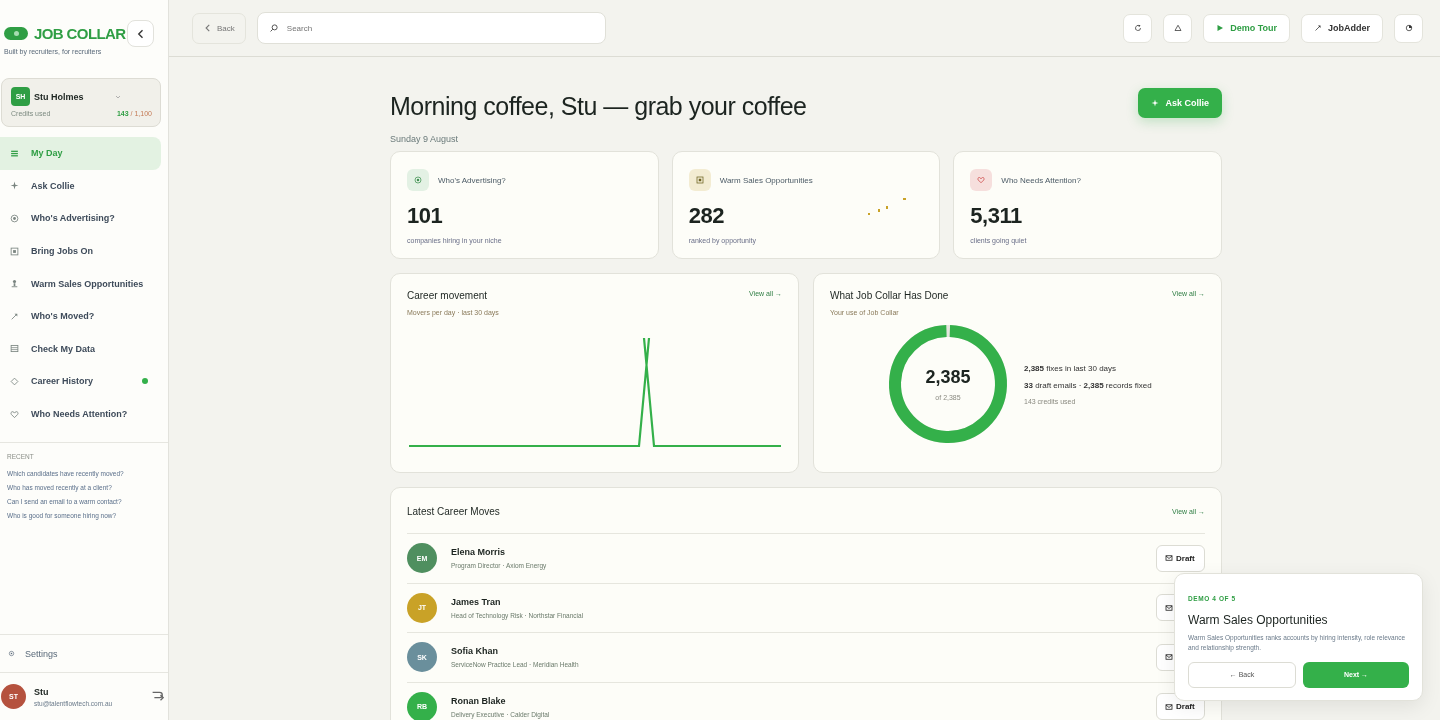 Image resolution: width=1440 pixels, height=720 pixels. What do you see at coordinates (80, 283) in the screenshot?
I see `nav-item: Warm Sales Opportunities` at bounding box center [80, 283].